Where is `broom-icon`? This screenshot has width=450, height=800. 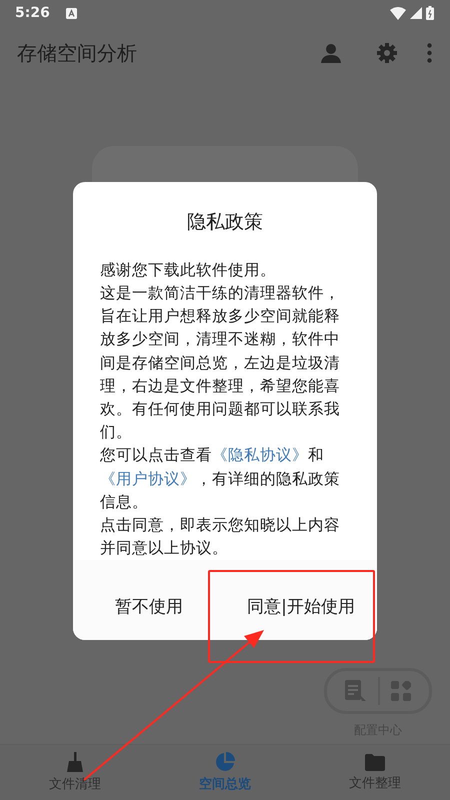 broom-icon is located at coordinates (75, 762).